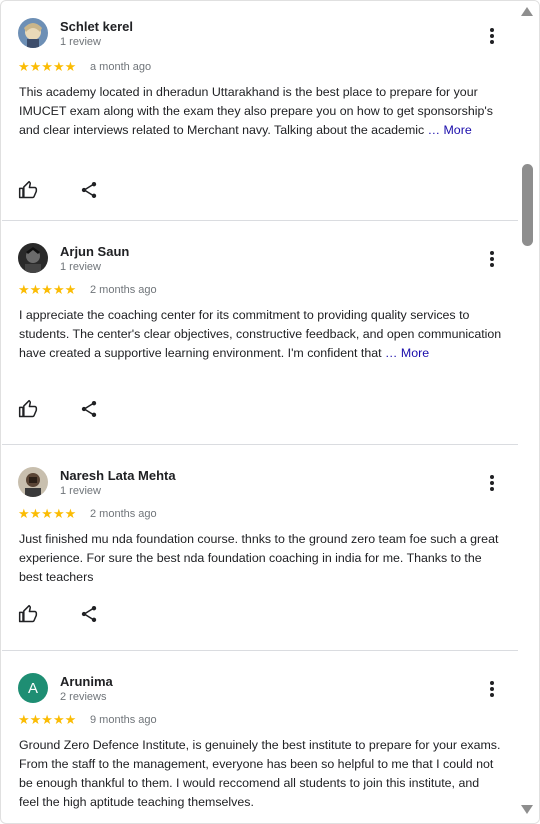  What do you see at coordinates (529, 412) in the screenshot?
I see `scrollbar-track` at bounding box center [529, 412].